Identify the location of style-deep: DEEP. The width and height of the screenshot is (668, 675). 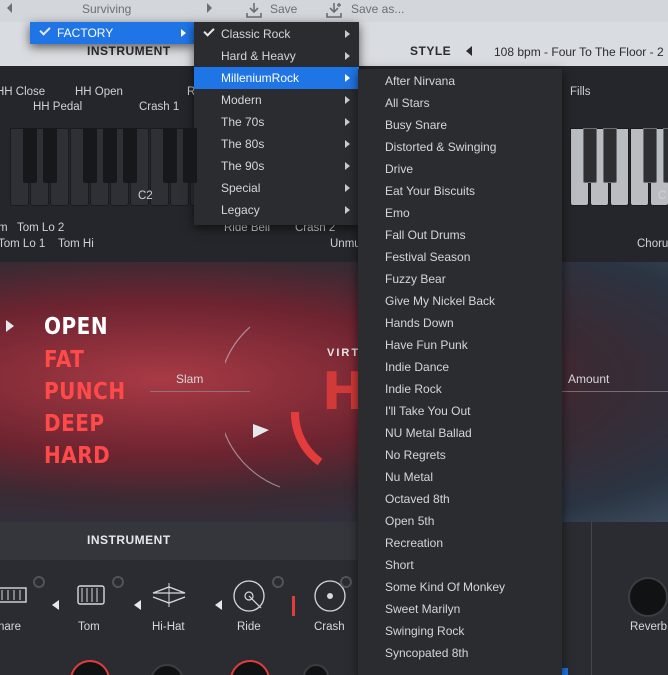
(74, 423).